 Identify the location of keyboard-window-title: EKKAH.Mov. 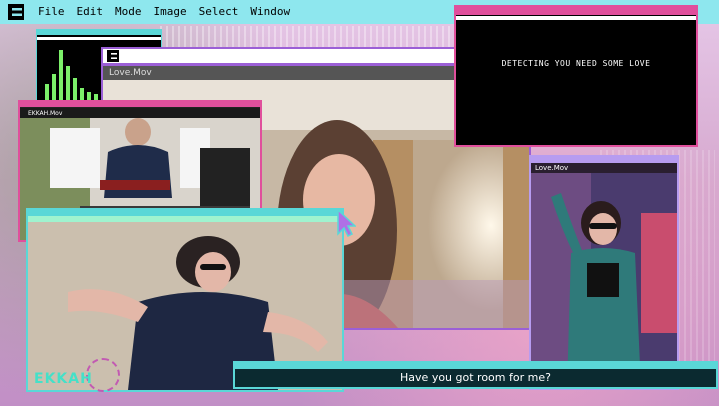
(45, 113).